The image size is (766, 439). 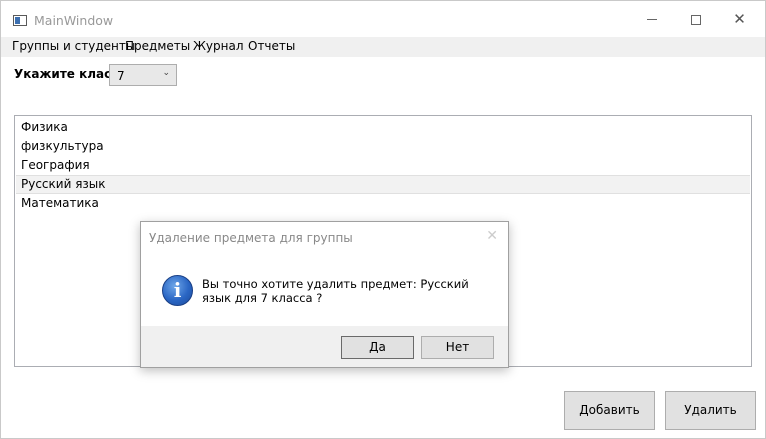 What do you see at coordinates (157, 46) in the screenshot?
I see `menu-item-subjects: Предметы` at bounding box center [157, 46].